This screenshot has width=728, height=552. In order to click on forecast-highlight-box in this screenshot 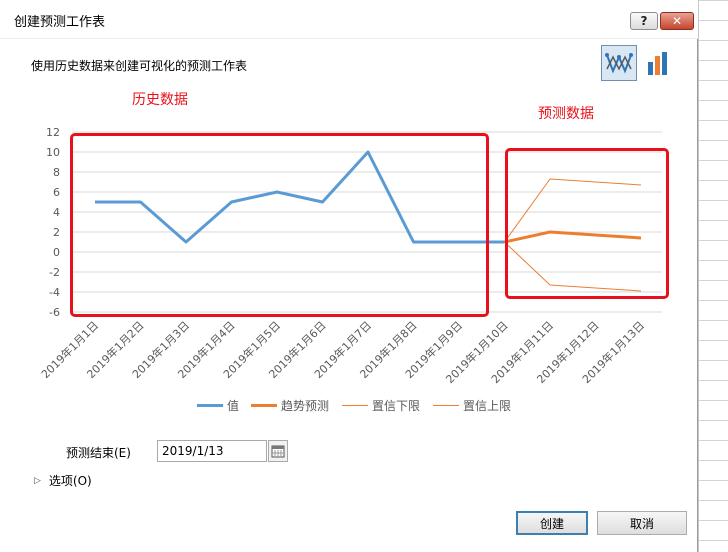, I will do `click(587, 223)`.